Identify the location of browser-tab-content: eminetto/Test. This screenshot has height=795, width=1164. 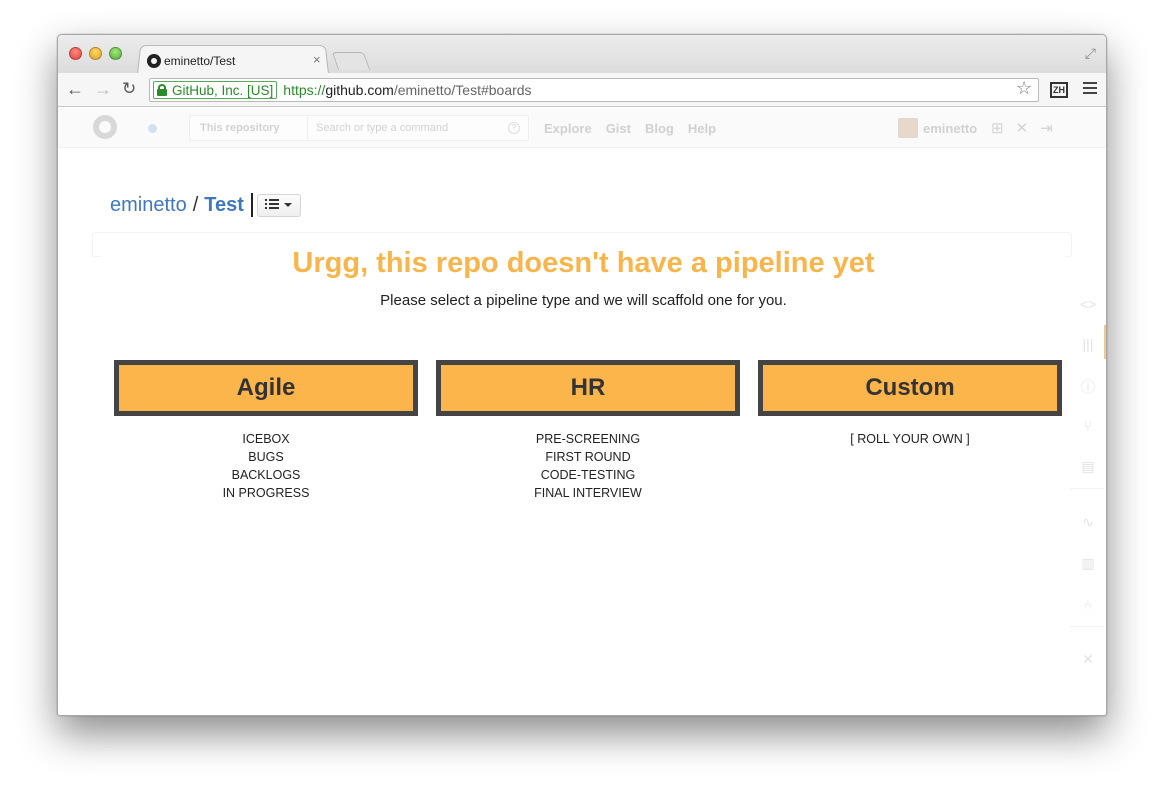
(237, 61).